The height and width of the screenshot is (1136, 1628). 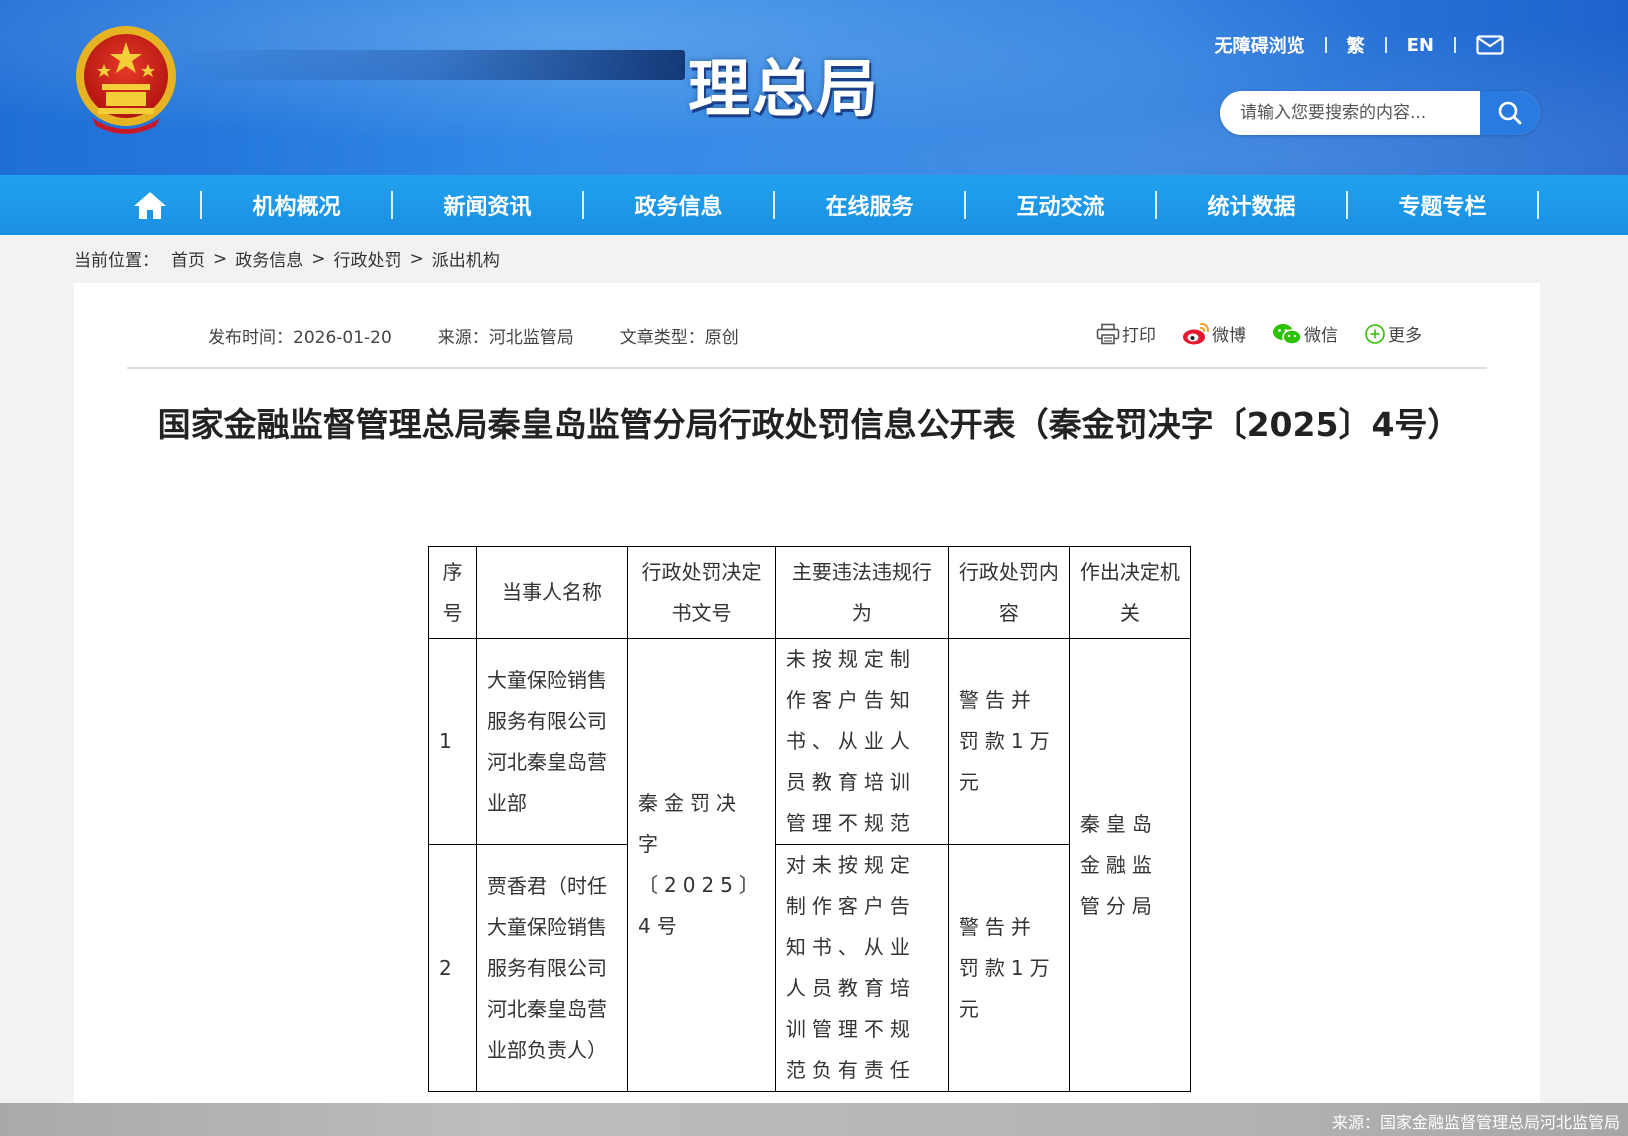 What do you see at coordinates (1196, 333) in the screenshot?
I see `weibo-icon` at bounding box center [1196, 333].